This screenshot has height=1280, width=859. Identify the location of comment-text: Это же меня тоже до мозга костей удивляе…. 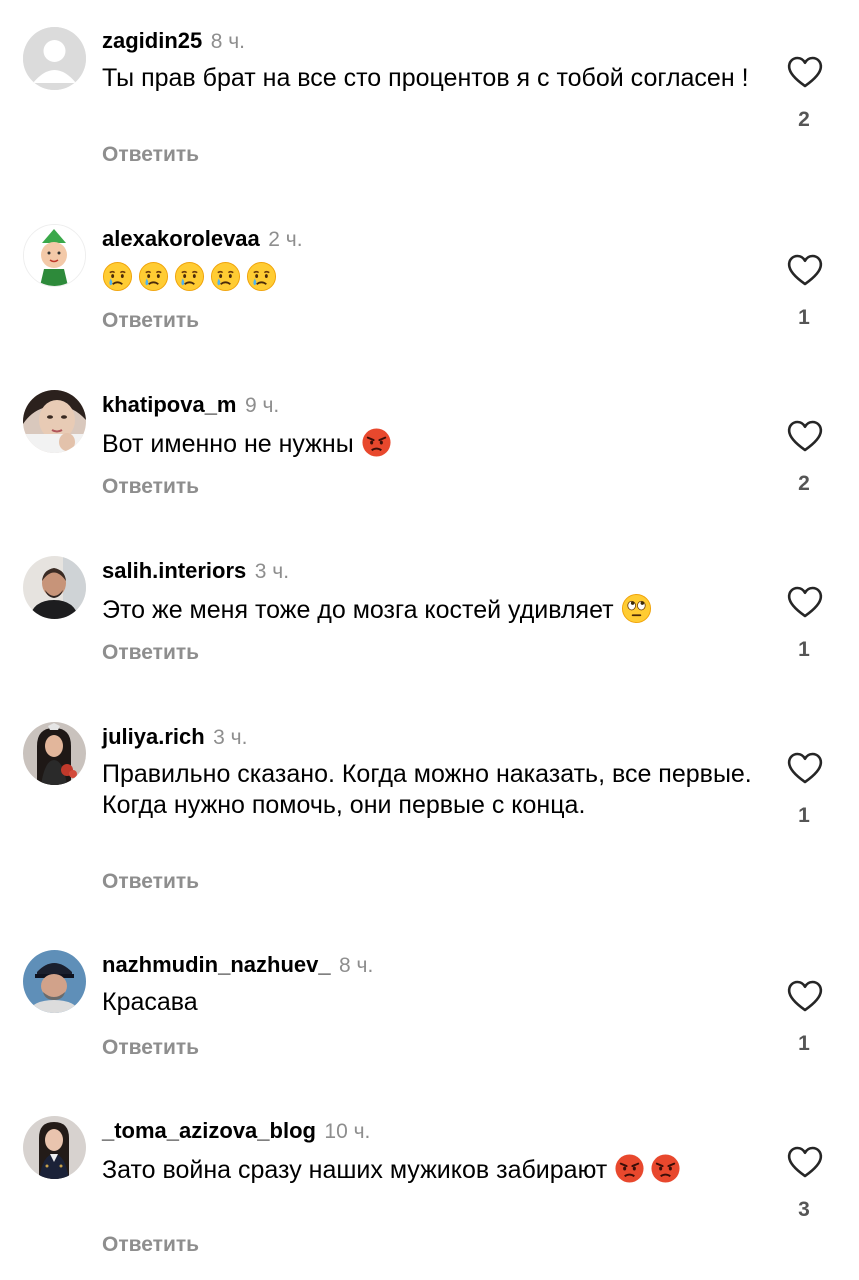
(427, 609).